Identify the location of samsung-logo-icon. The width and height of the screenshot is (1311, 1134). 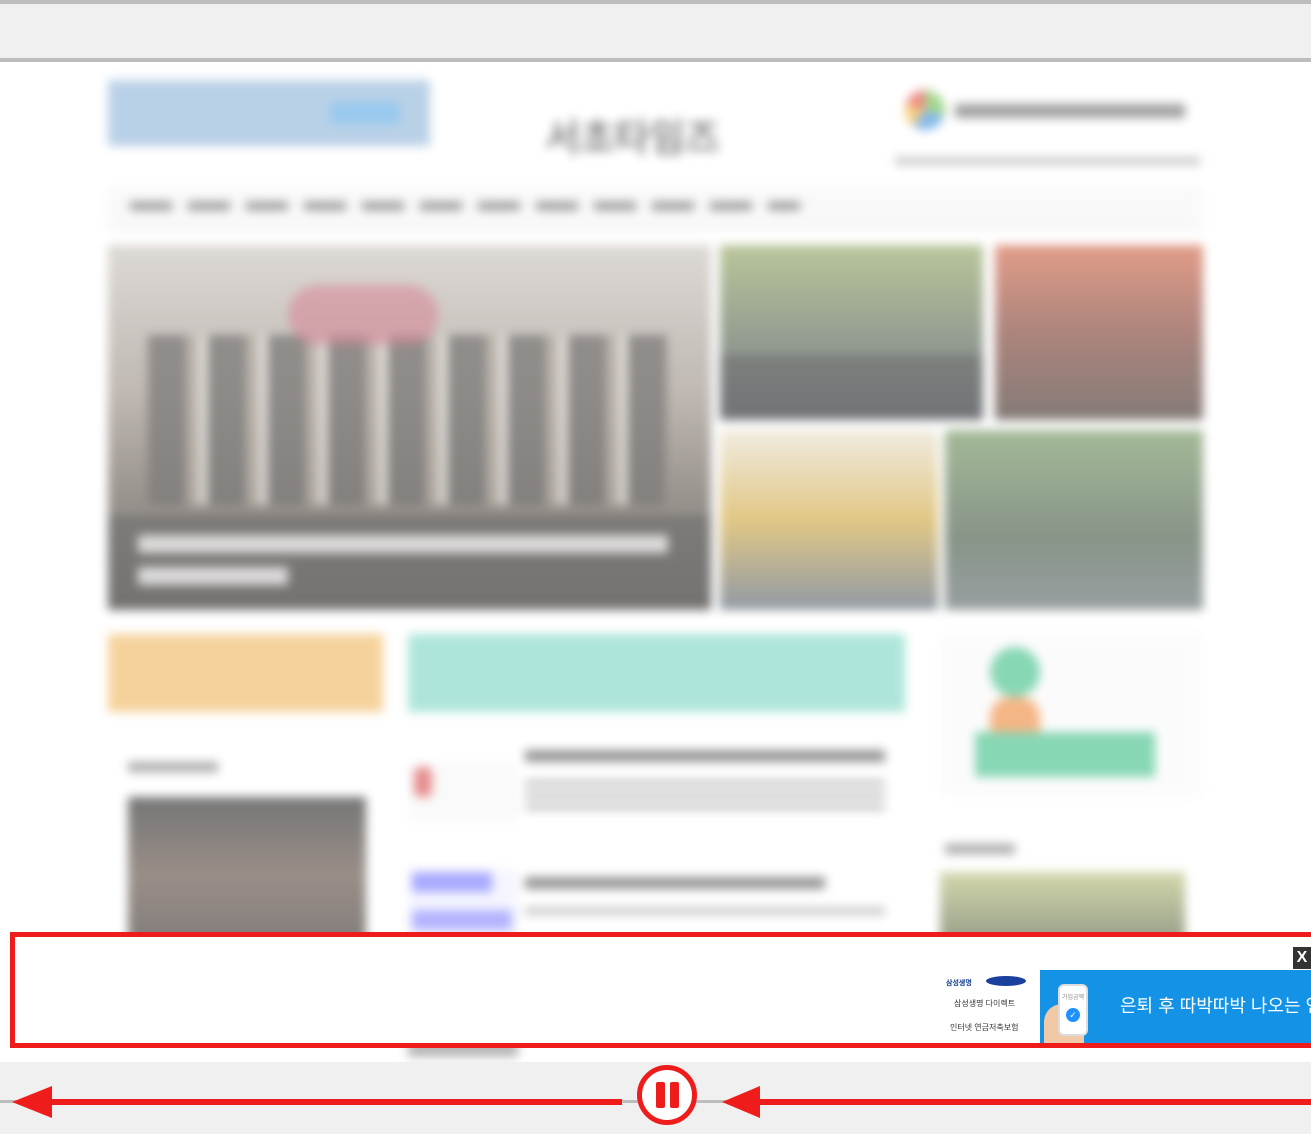
(1006, 981).